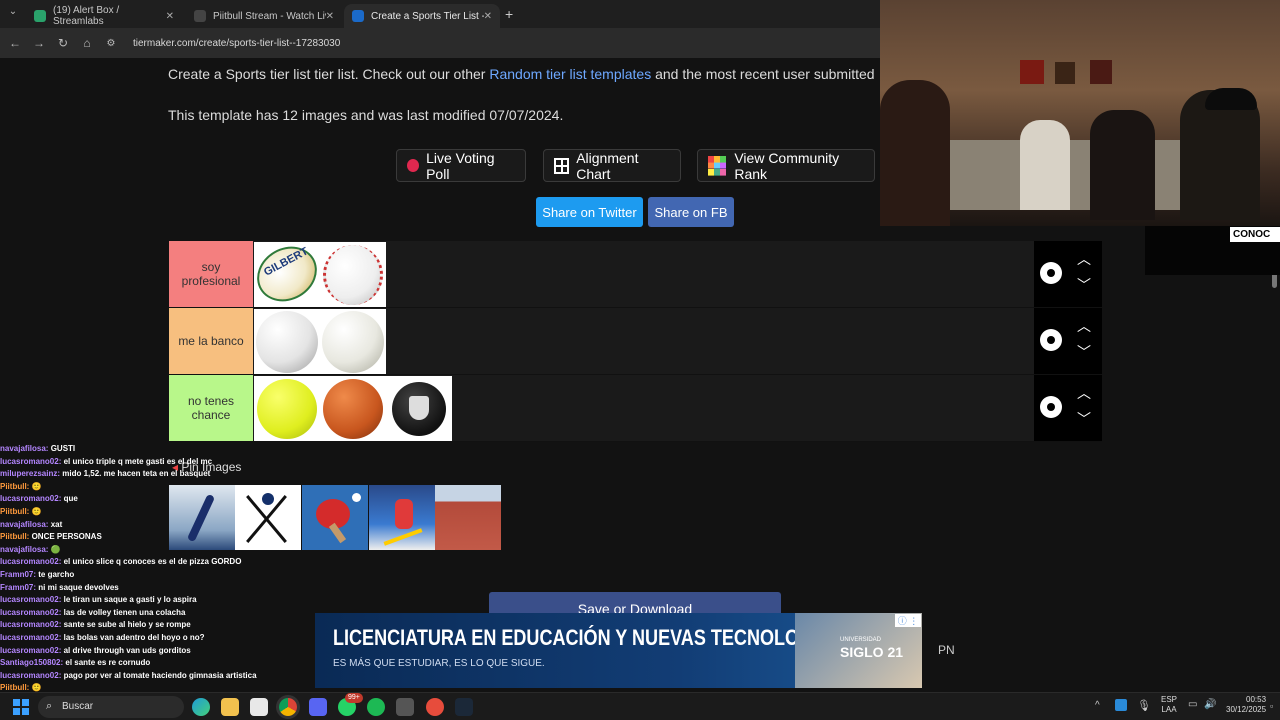 Image resolution: width=1280 pixels, height=720 pixels. Describe the element at coordinates (287, 341) in the screenshot. I see `tier-item-golf-ball` at that location.